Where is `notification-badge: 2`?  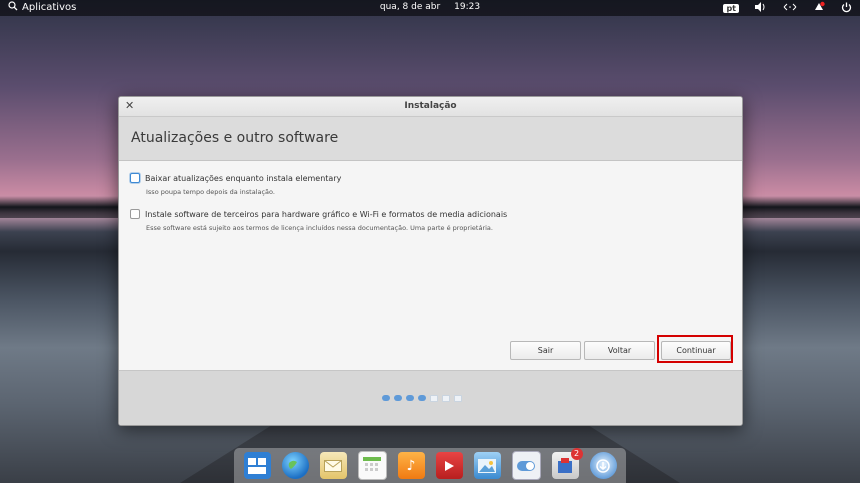
notification-badge: 2 is located at coordinates (576, 454).